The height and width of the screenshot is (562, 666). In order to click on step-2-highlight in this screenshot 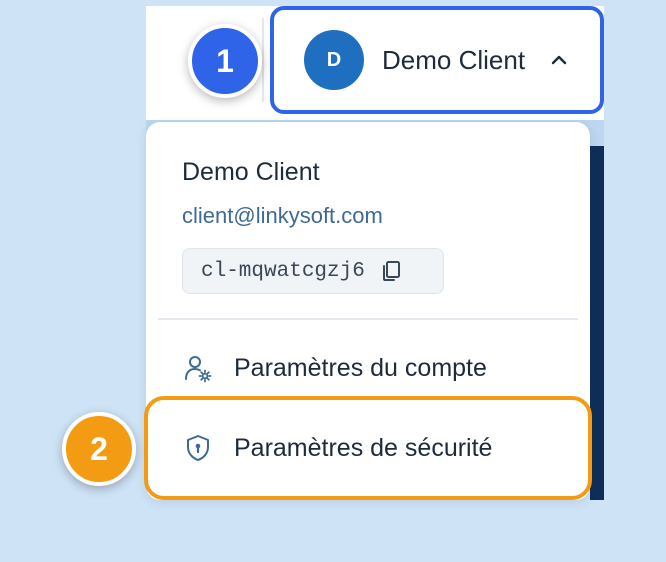, I will do `click(368, 448)`.